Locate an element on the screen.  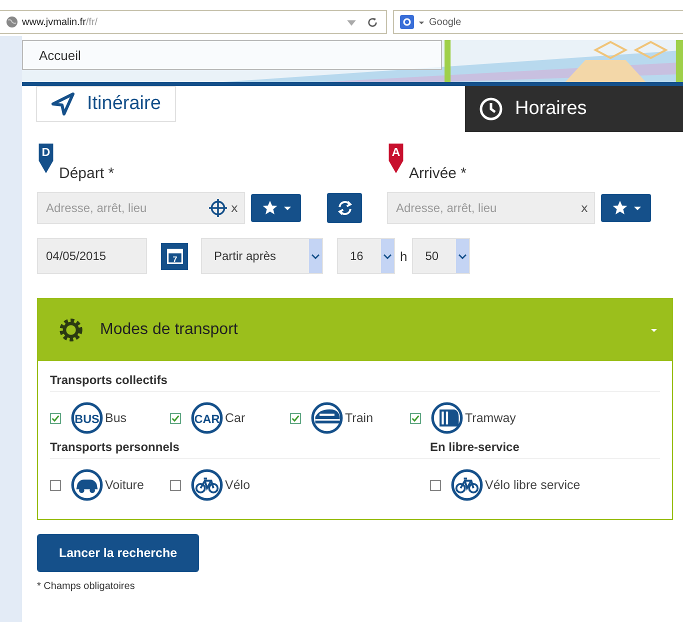
swap-button is located at coordinates (344, 208).